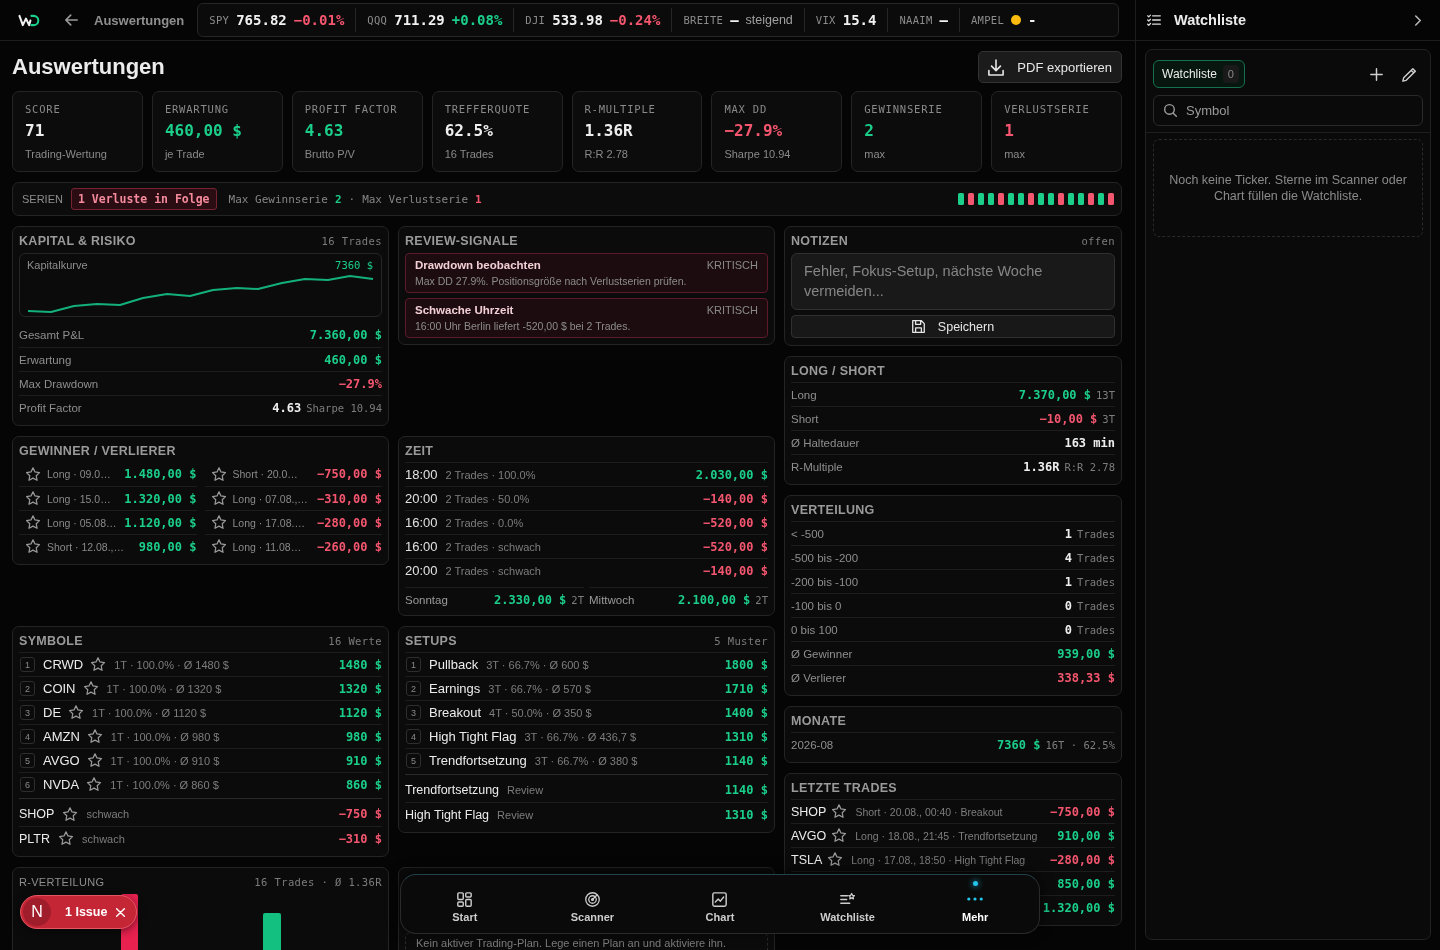 The image size is (1440, 950). I want to click on setup-stats: 3T · 66.7% · Ø 600 $, so click(538, 664).